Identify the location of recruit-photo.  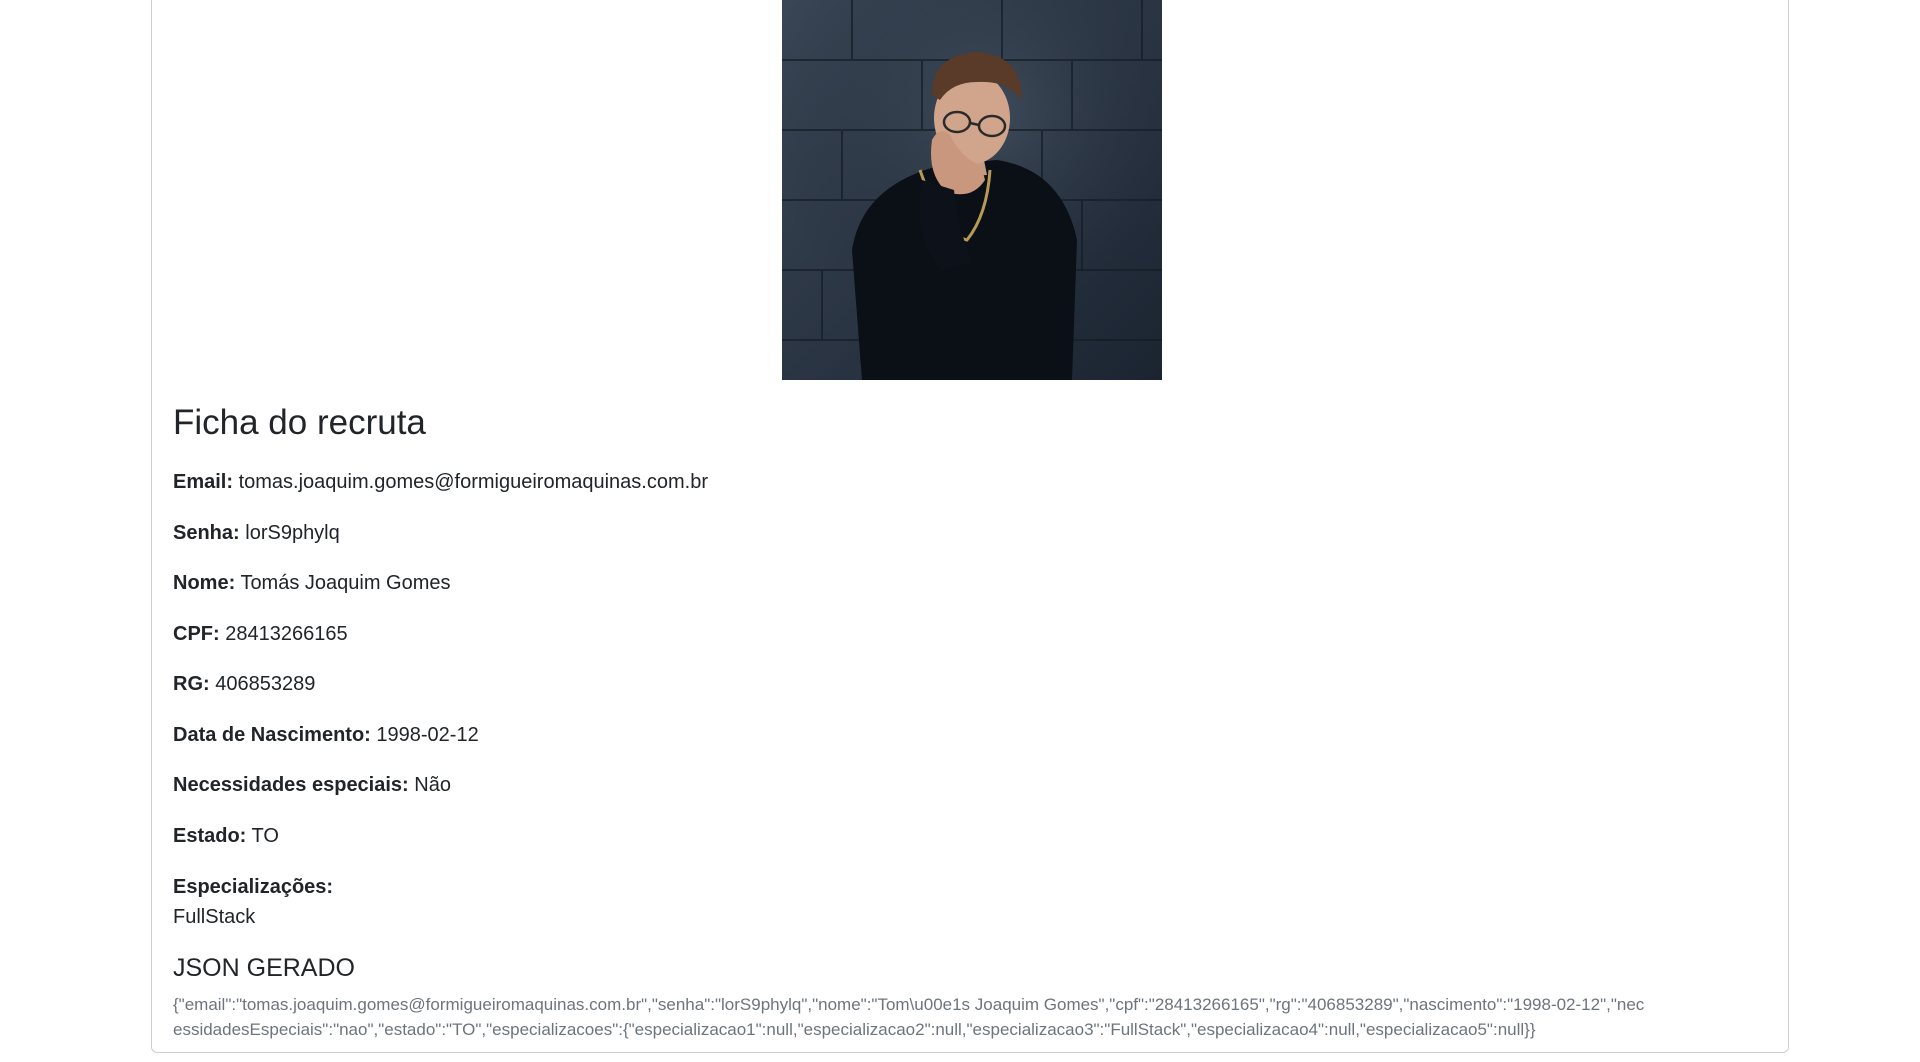
(972, 190).